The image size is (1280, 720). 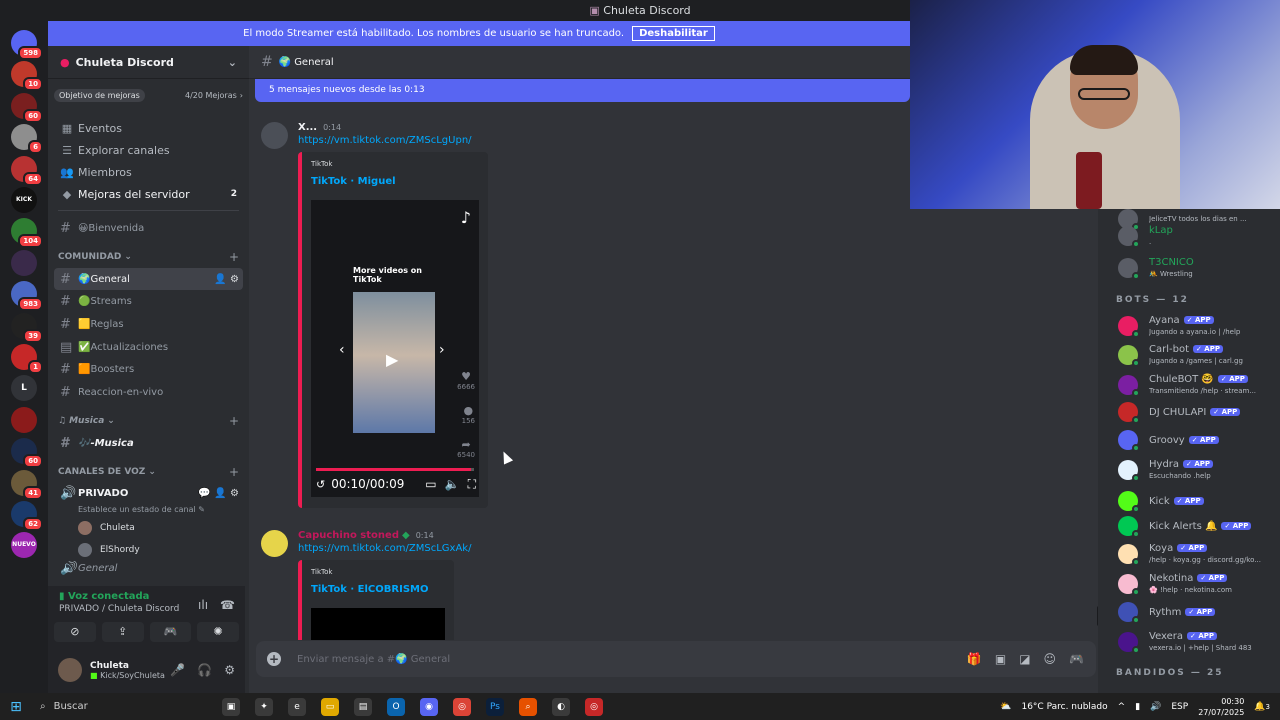 I want to click on message-composer: + Enviar mensaje a #🌍 General 🎁 ▣ ◪ ☺ 🎮, so click(x=676, y=659).